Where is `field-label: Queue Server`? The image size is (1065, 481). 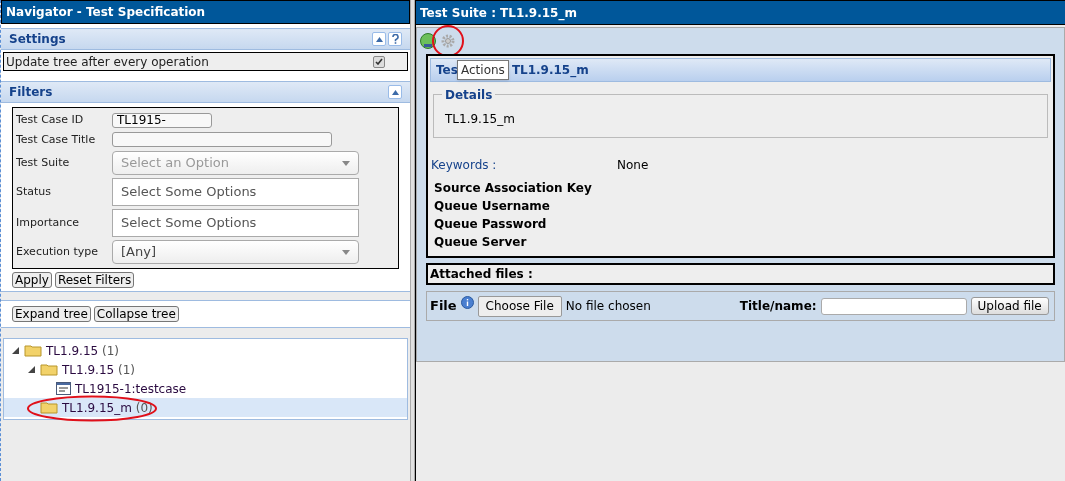 field-label: Queue Server is located at coordinates (481, 242).